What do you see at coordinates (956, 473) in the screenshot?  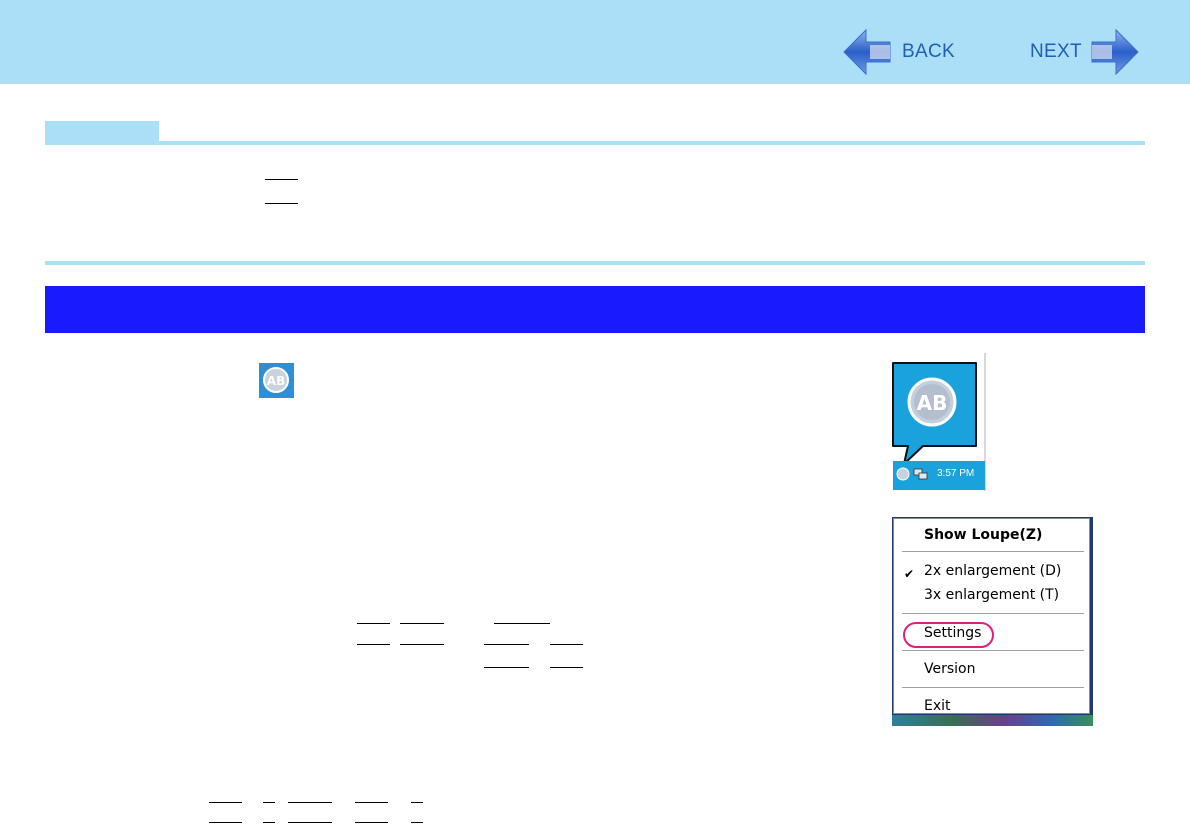 I see `tray-clock: 3:57 PM` at bounding box center [956, 473].